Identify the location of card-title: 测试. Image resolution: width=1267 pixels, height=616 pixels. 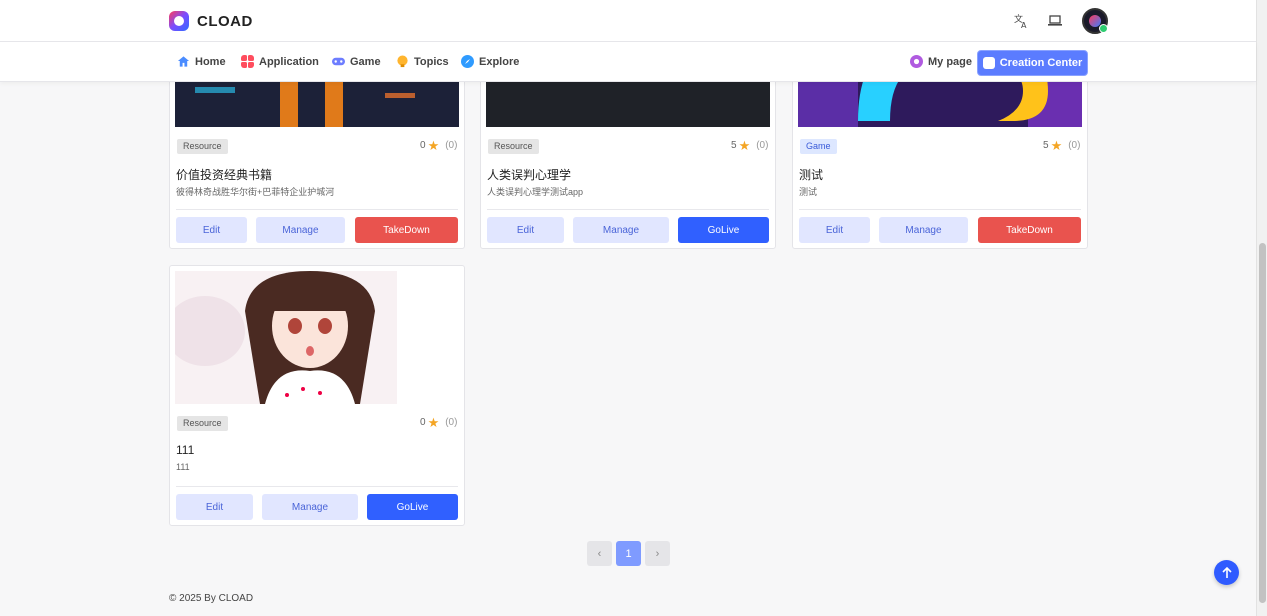
(811, 175).